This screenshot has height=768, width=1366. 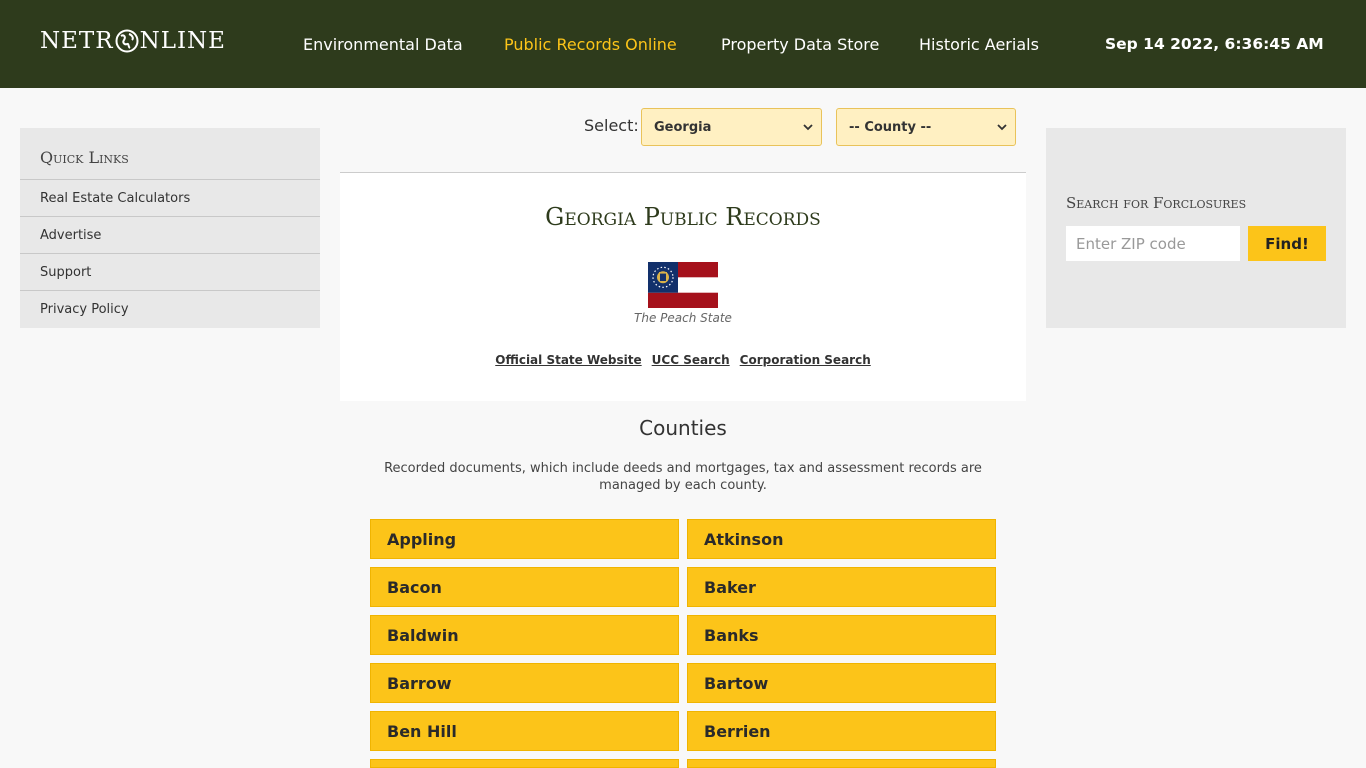 I want to click on globe-icon, so click(x=127, y=41).